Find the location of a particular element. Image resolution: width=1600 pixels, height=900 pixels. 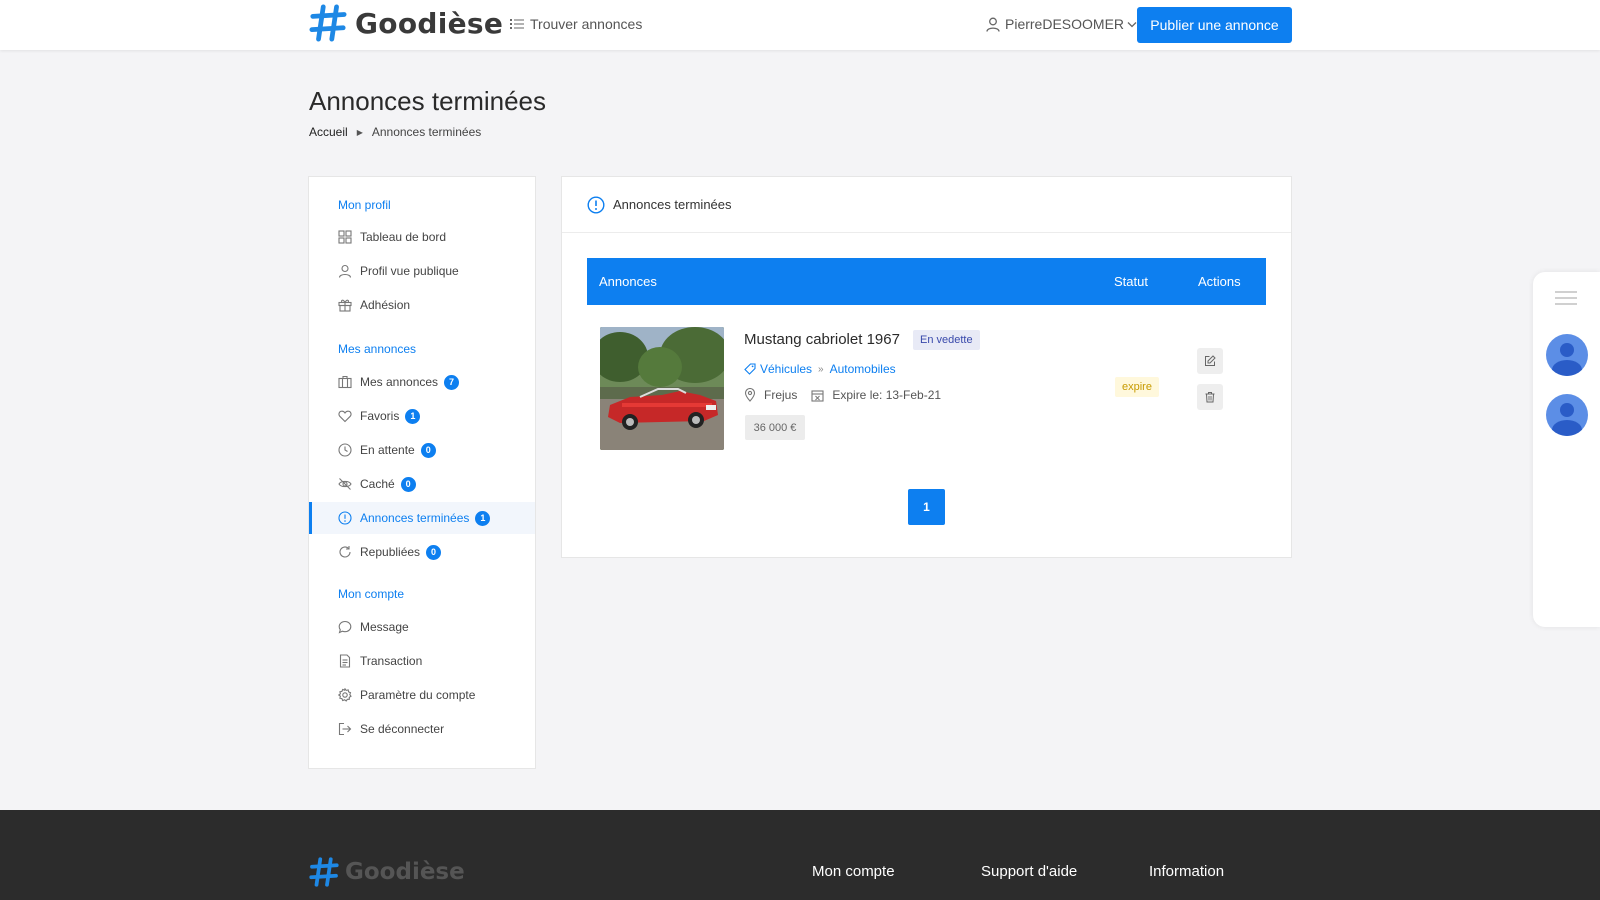

find-ads-link: Trouver annonces is located at coordinates (576, 24).